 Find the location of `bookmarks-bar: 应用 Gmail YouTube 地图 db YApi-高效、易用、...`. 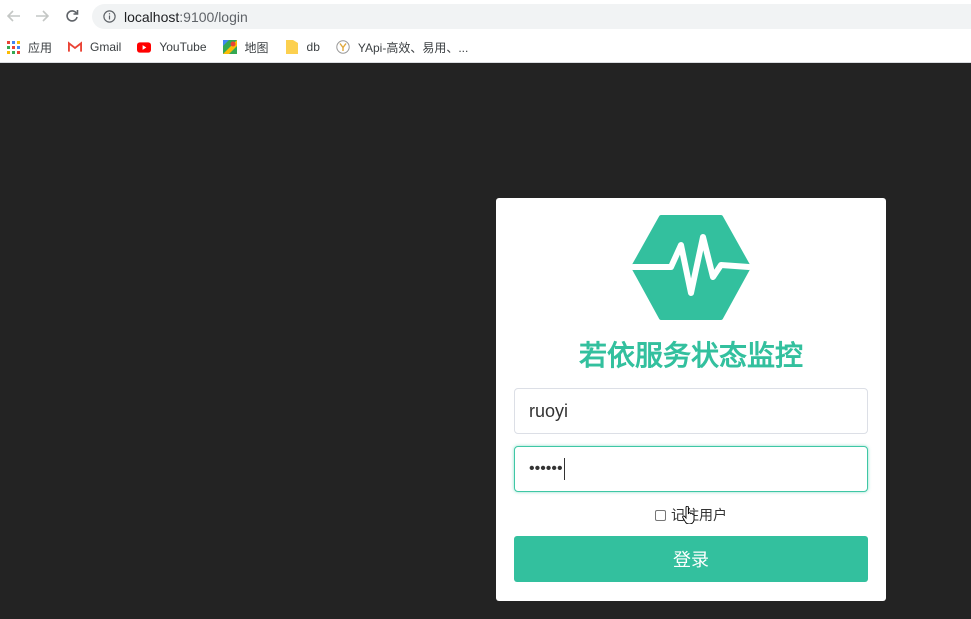

bookmarks-bar: 应用 Gmail YouTube 地图 db YApi-高效、易用、... is located at coordinates (485, 47).